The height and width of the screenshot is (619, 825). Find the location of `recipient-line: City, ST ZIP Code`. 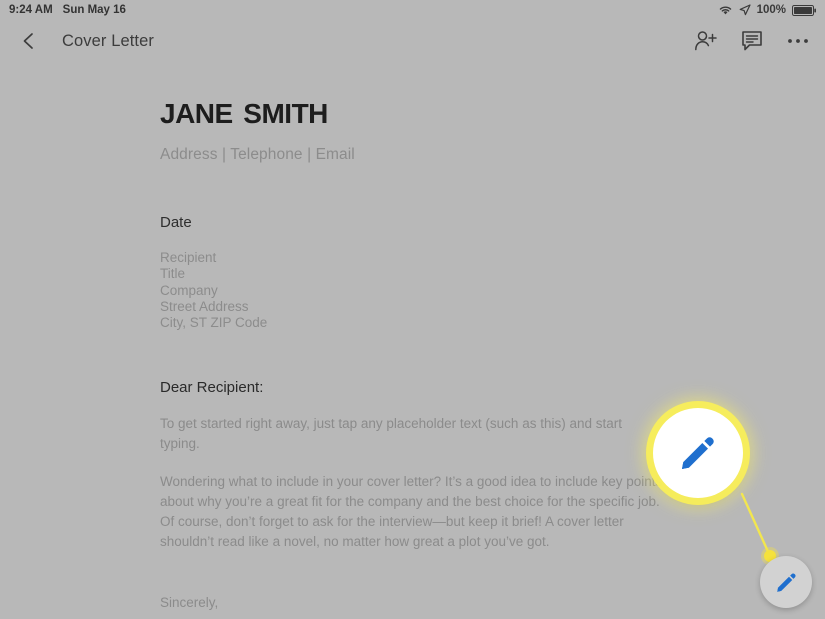

recipient-line: City, ST ZIP Code is located at coordinates (481, 323).